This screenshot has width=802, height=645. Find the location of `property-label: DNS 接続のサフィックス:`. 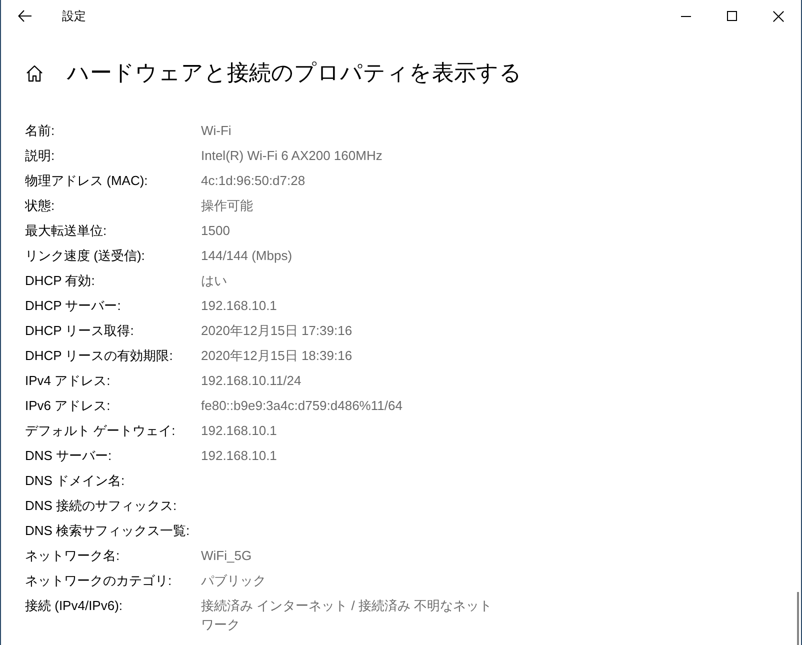

property-label: DNS 接続のサフィックス: is located at coordinates (101, 506).